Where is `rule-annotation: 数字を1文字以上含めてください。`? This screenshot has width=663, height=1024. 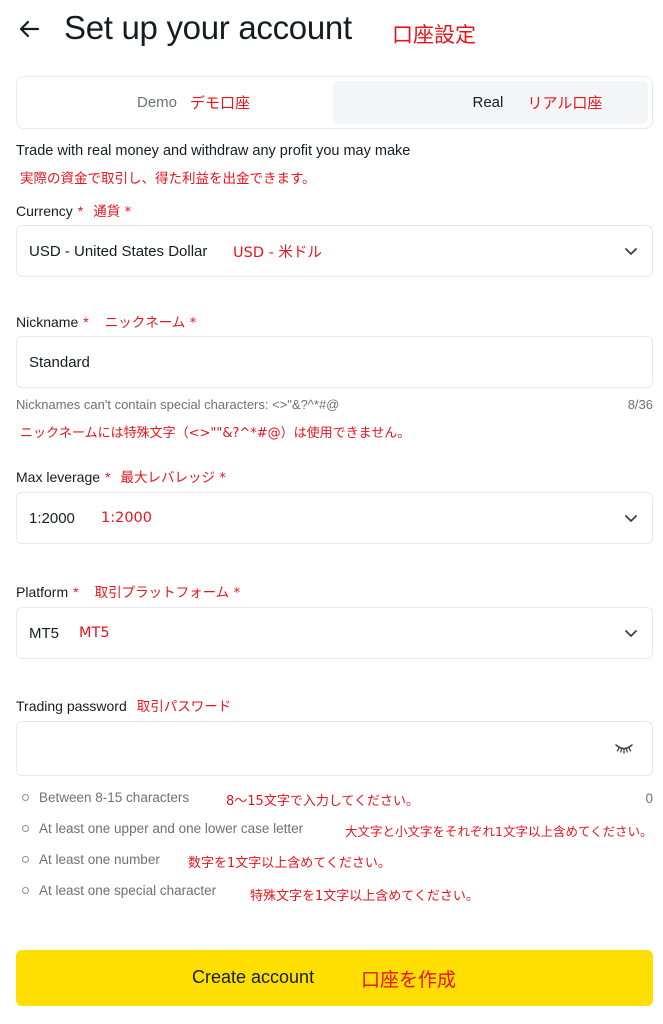
rule-annotation: 数字を1文字以上含めてください。 is located at coordinates (289, 863).